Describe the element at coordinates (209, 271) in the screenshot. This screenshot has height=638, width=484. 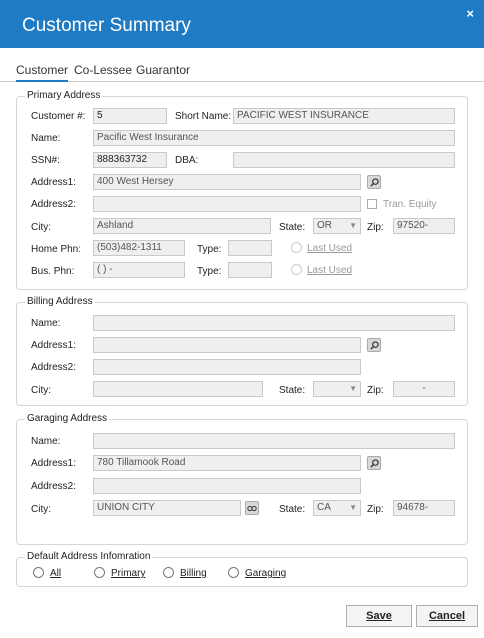
I see `bus-type-label: Type:` at that location.